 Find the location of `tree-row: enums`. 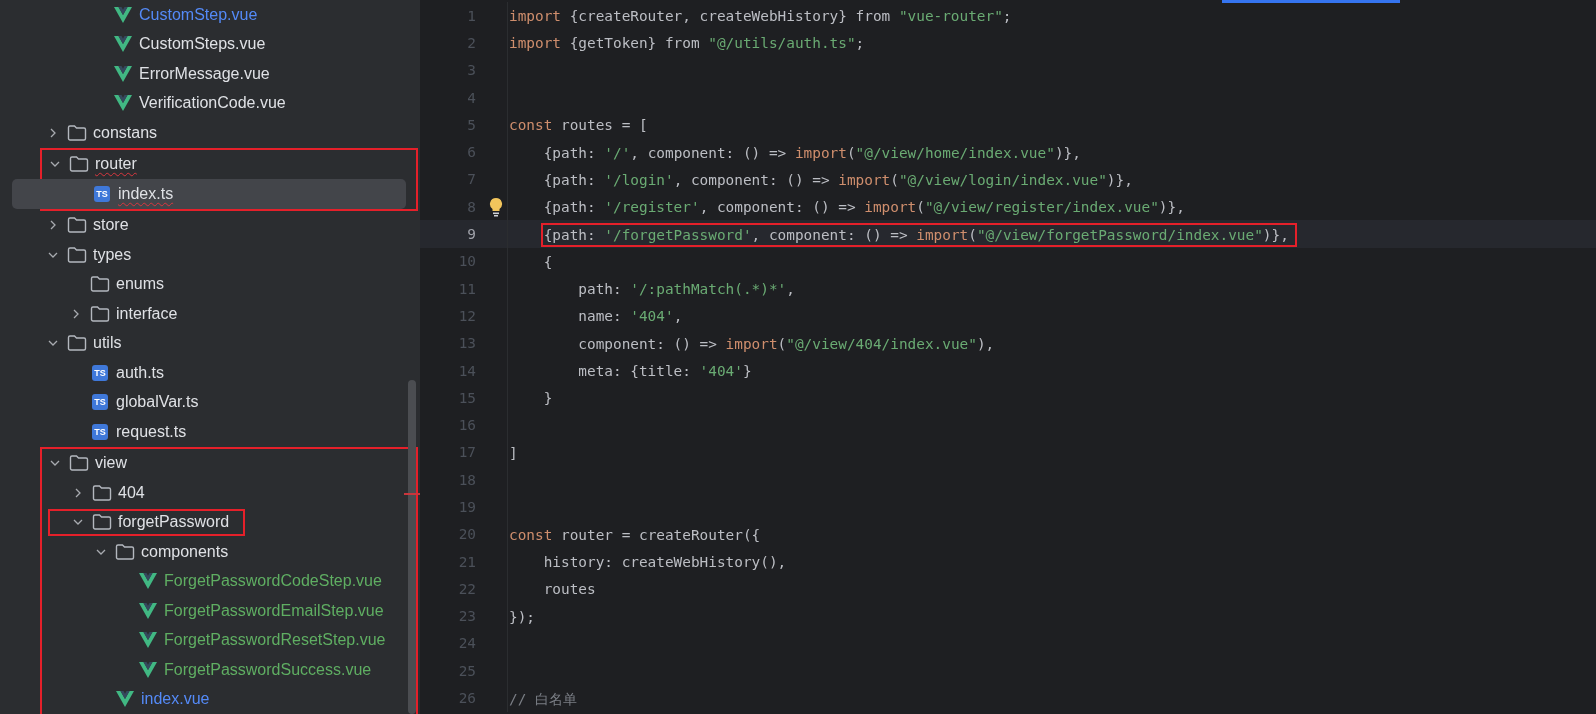

tree-row: enums is located at coordinates (207, 284).